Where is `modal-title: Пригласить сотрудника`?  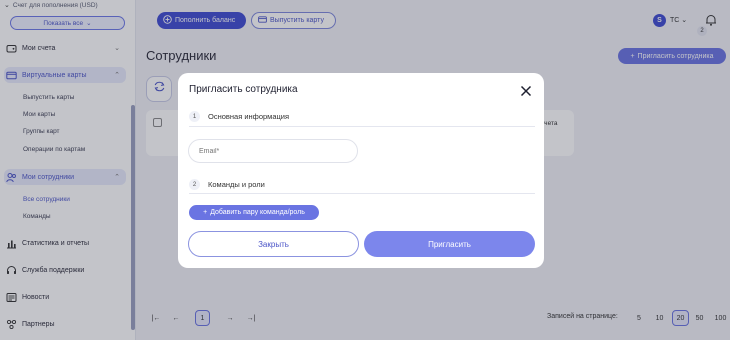 modal-title: Пригласить сотрудника is located at coordinates (243, 89).